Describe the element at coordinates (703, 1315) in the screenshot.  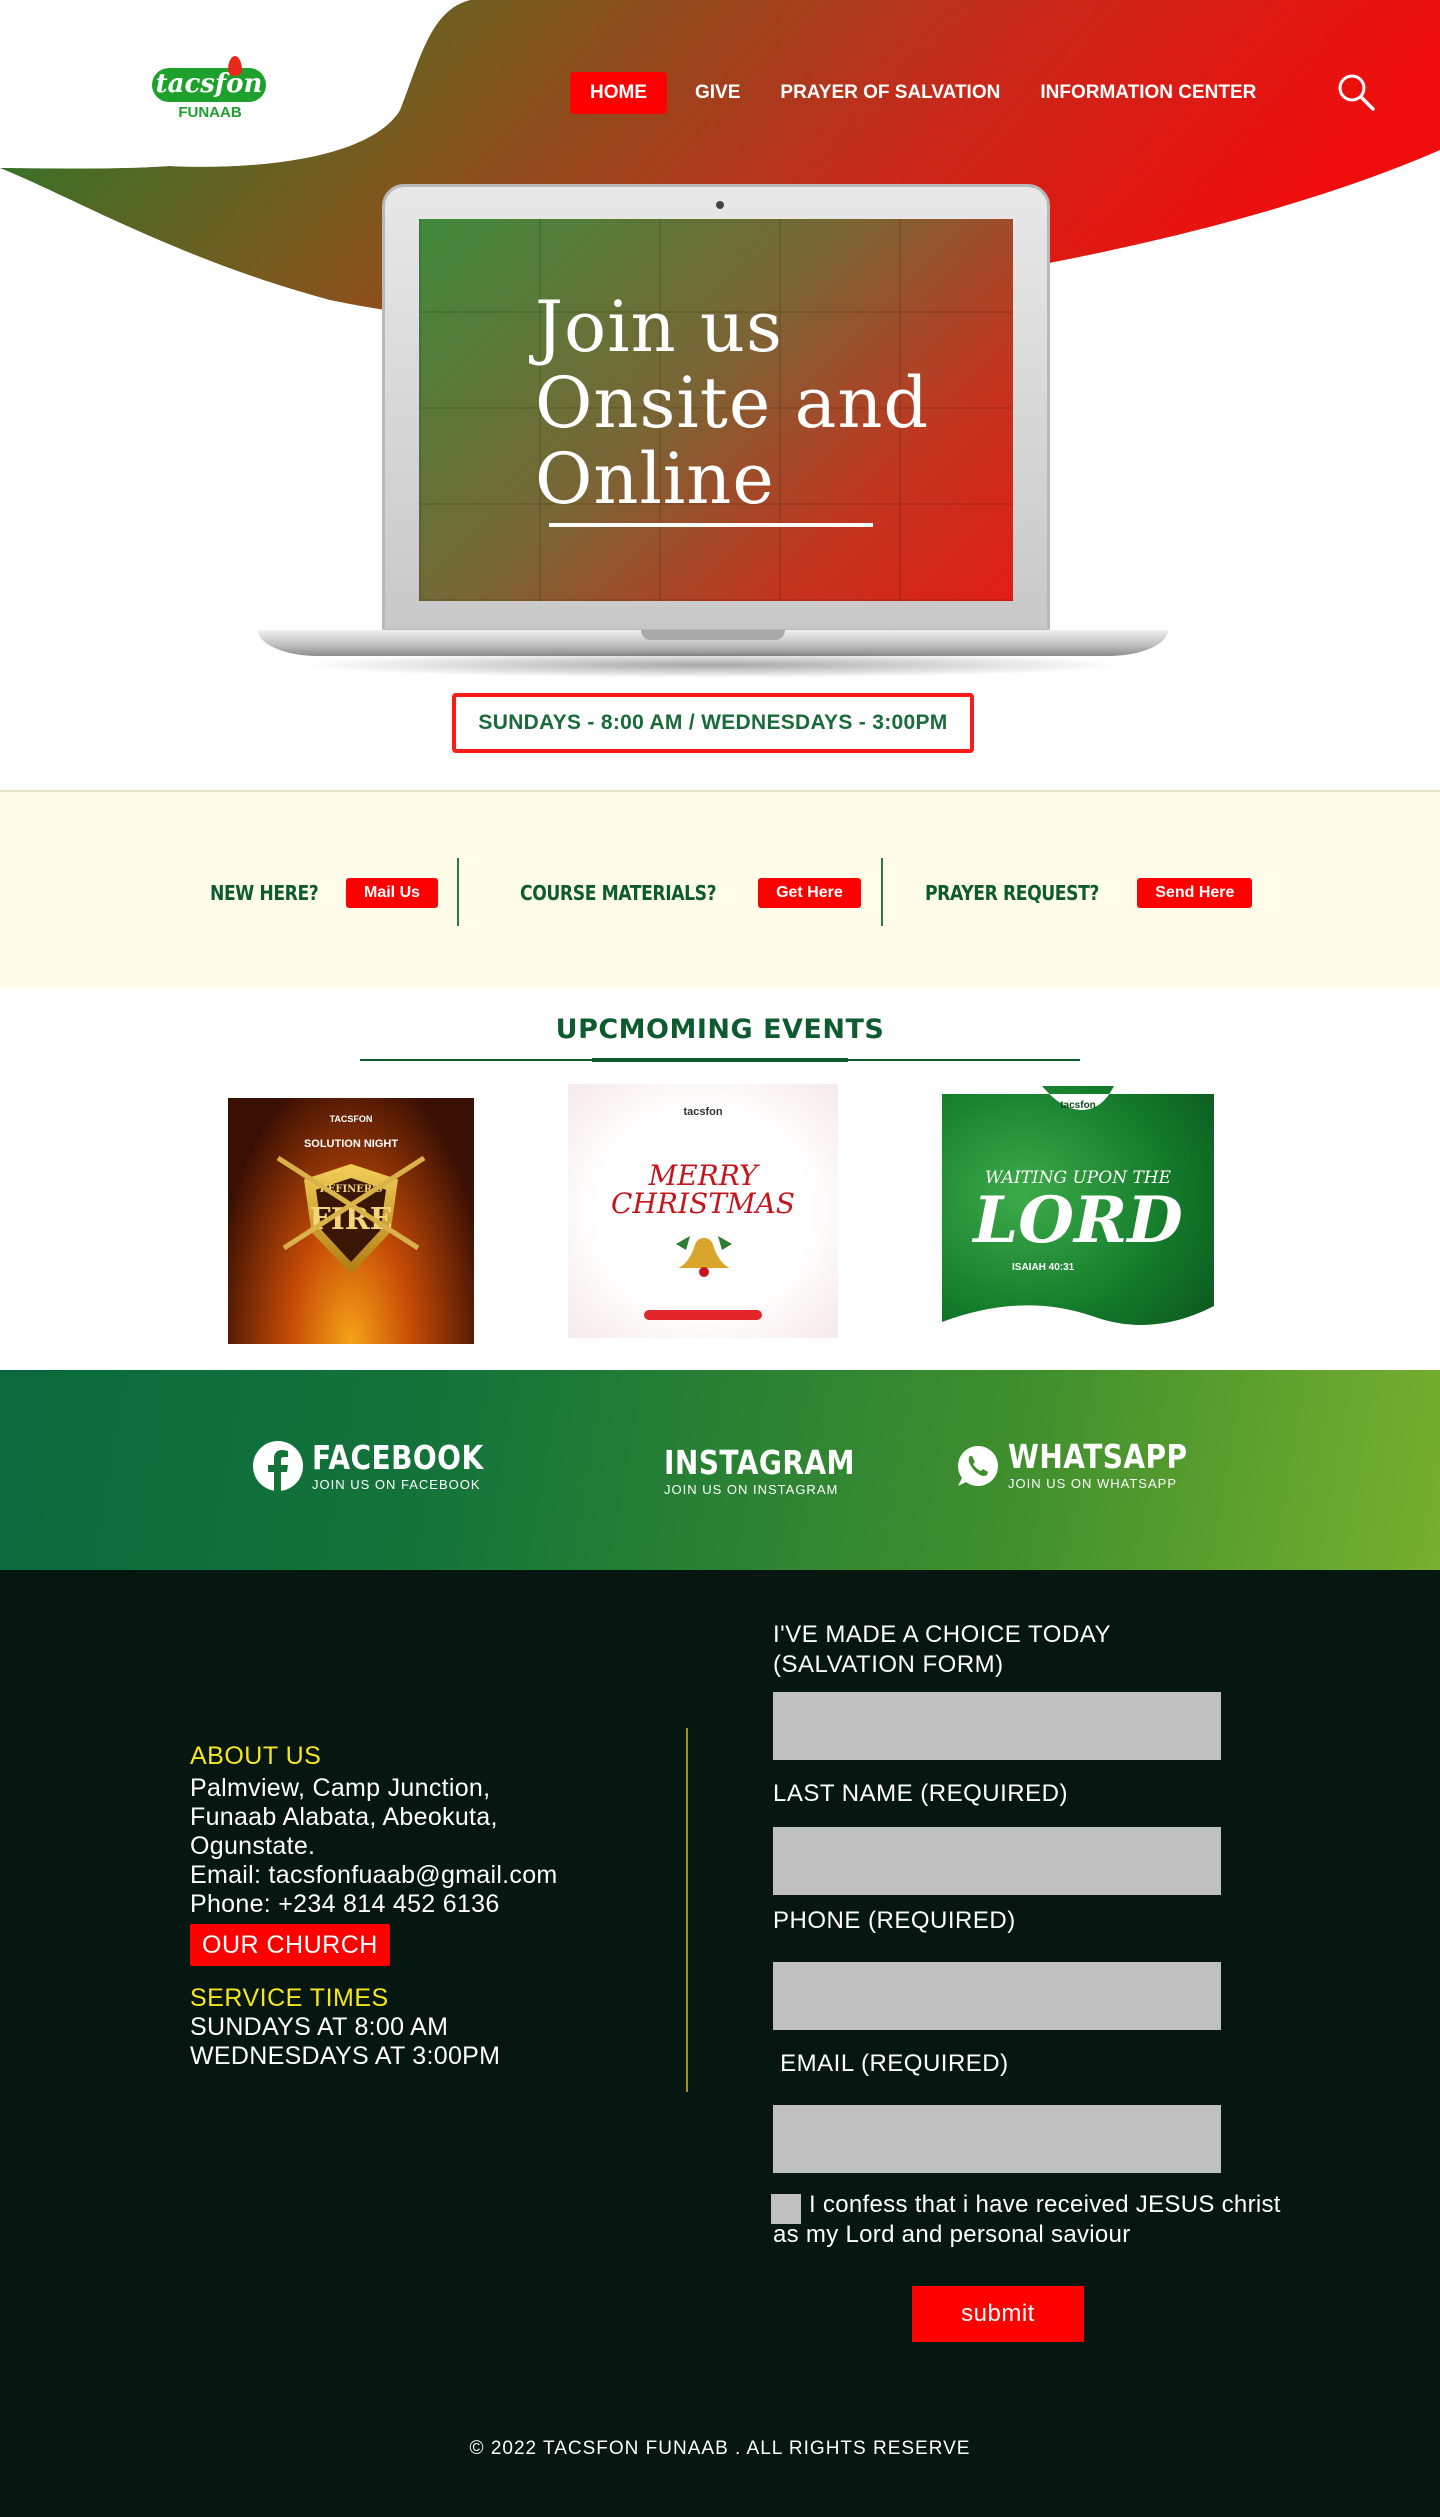
I see `poster-handle-bar` at that location.